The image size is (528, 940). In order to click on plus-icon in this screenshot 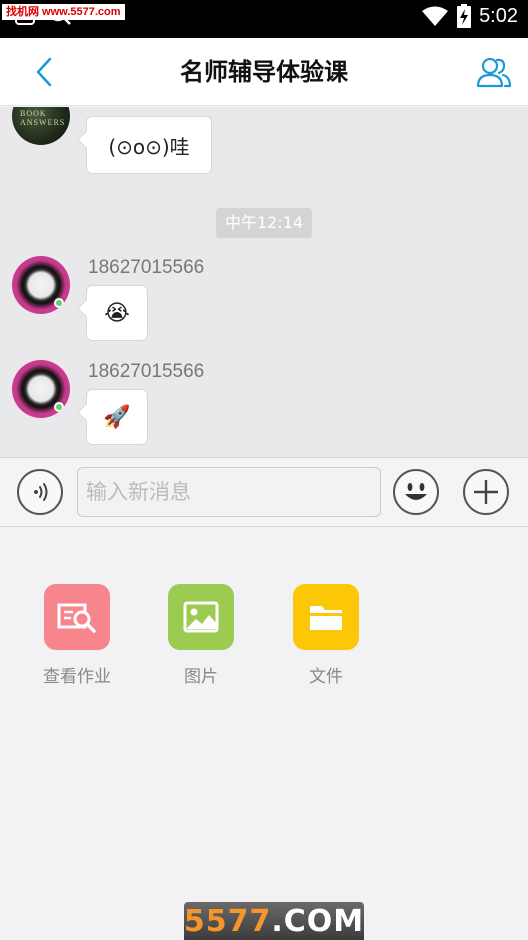, I will do `click(486, 492)`.